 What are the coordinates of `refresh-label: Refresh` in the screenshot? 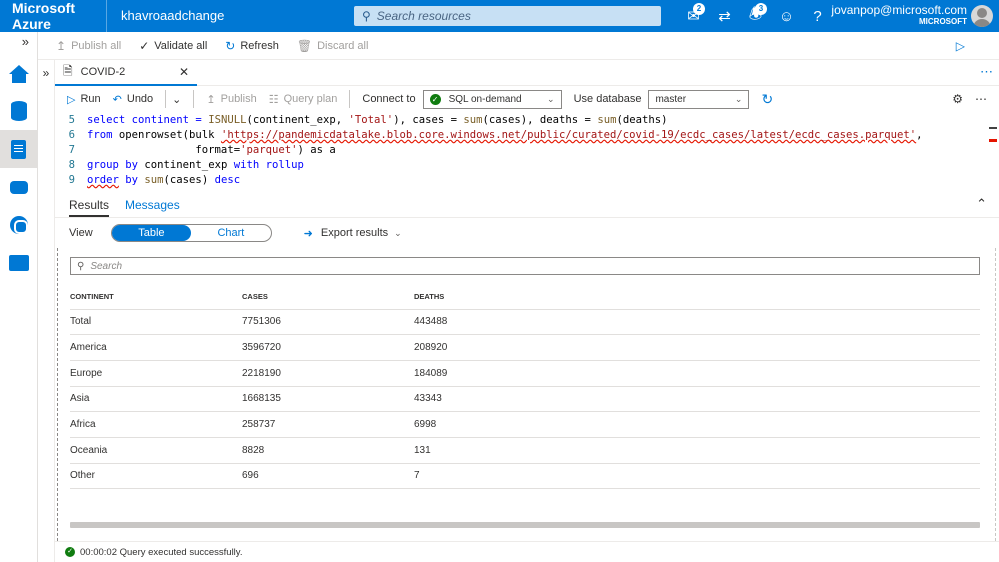 It's located at (259, 45).